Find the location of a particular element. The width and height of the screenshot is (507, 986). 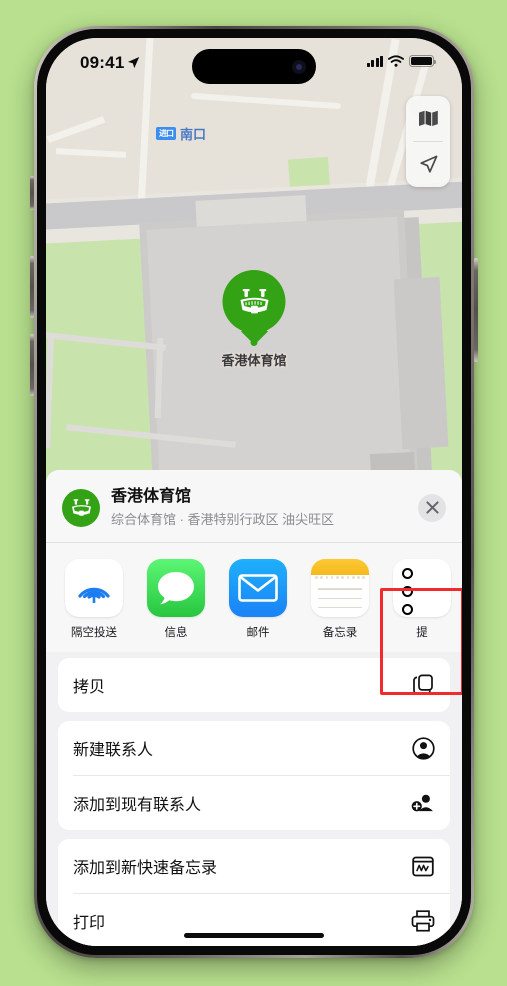

share-sheet-header: 香港体育馆 综合体育馆 · 香港特别行政区 油尖旺区 is located at coordinates (254, 506).